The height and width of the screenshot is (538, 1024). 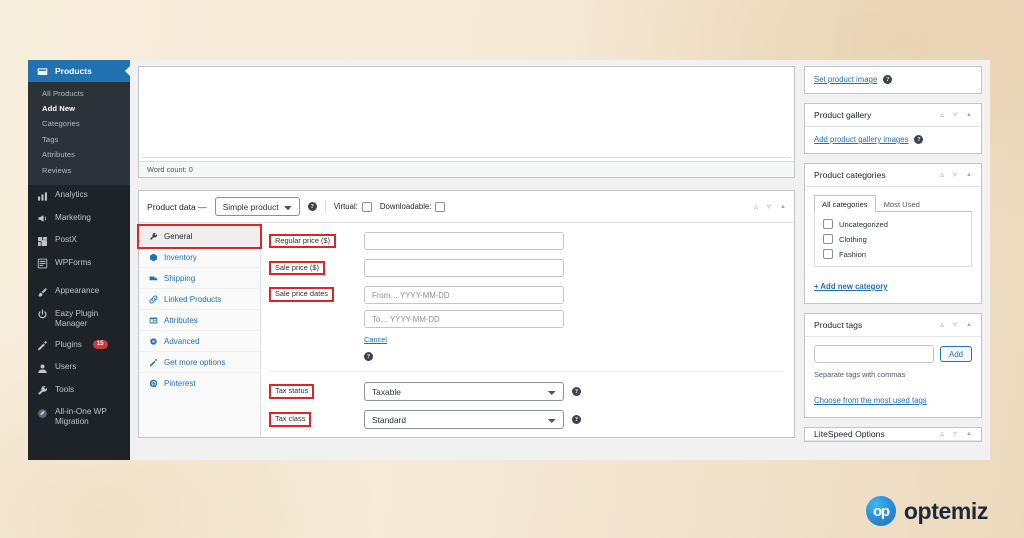 I want to click on regular-price-input, so click(x=464, y=241).